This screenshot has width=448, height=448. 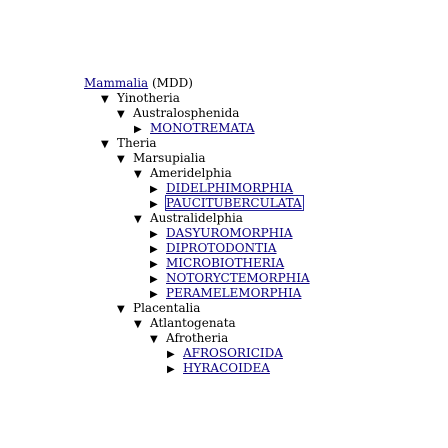 I want to click on root-link: Mammalia, so click(x=116, y=83).